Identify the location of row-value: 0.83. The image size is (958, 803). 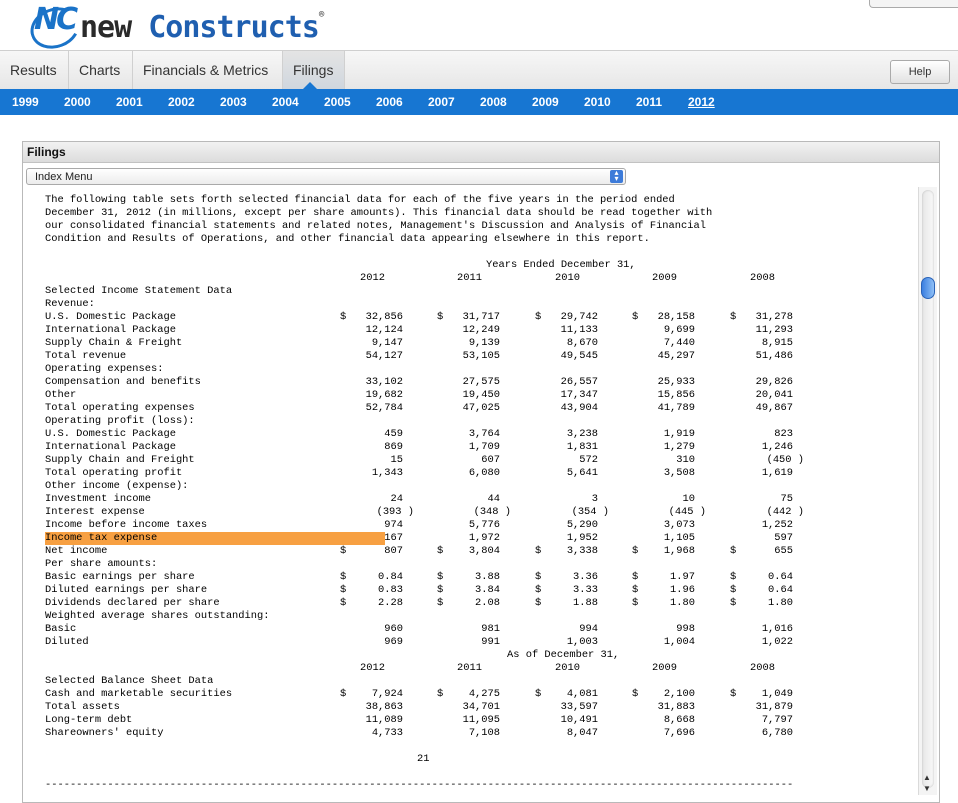
(390, 590).